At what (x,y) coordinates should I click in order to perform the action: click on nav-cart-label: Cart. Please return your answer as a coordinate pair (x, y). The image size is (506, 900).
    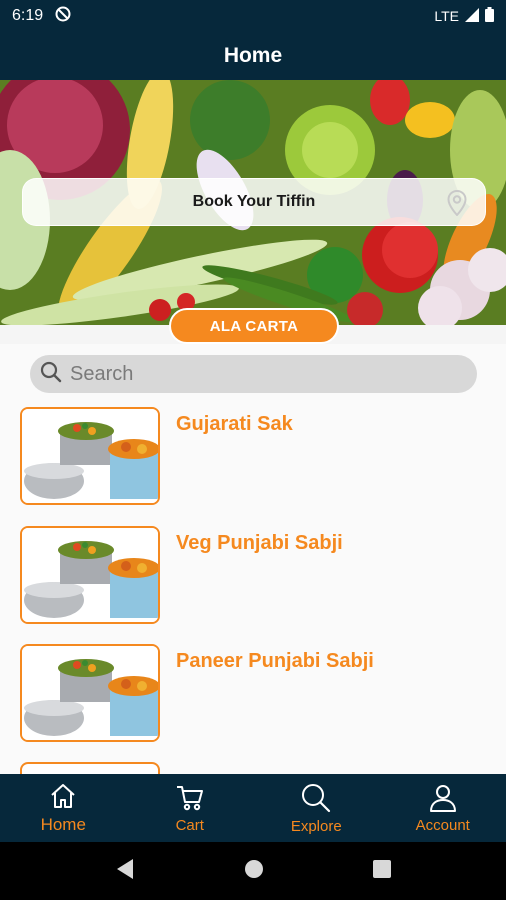
    Looking at the image, I should click on (189, 825).